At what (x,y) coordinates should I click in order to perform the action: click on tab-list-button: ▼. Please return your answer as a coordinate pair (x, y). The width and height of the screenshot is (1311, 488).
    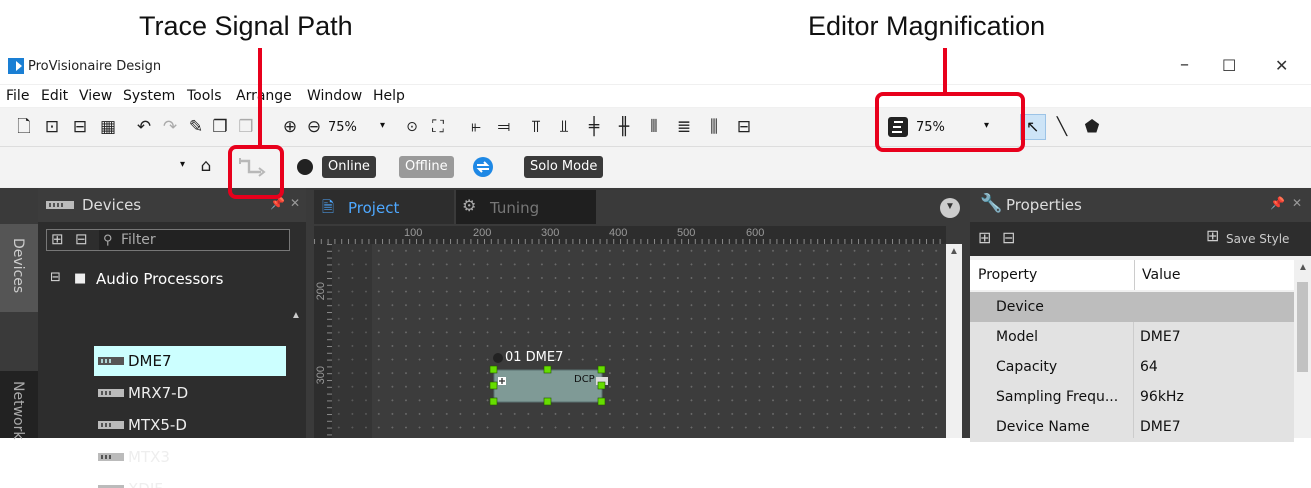
    Looking at the image, I should click on (950, 208).